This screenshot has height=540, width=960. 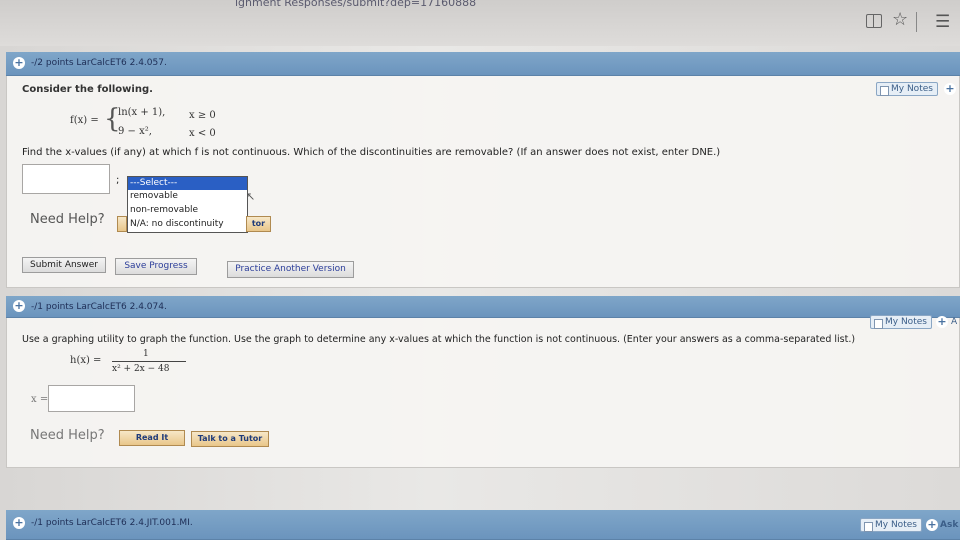 I want to click on menu-icon: ☰, so click(x=942, y=22).